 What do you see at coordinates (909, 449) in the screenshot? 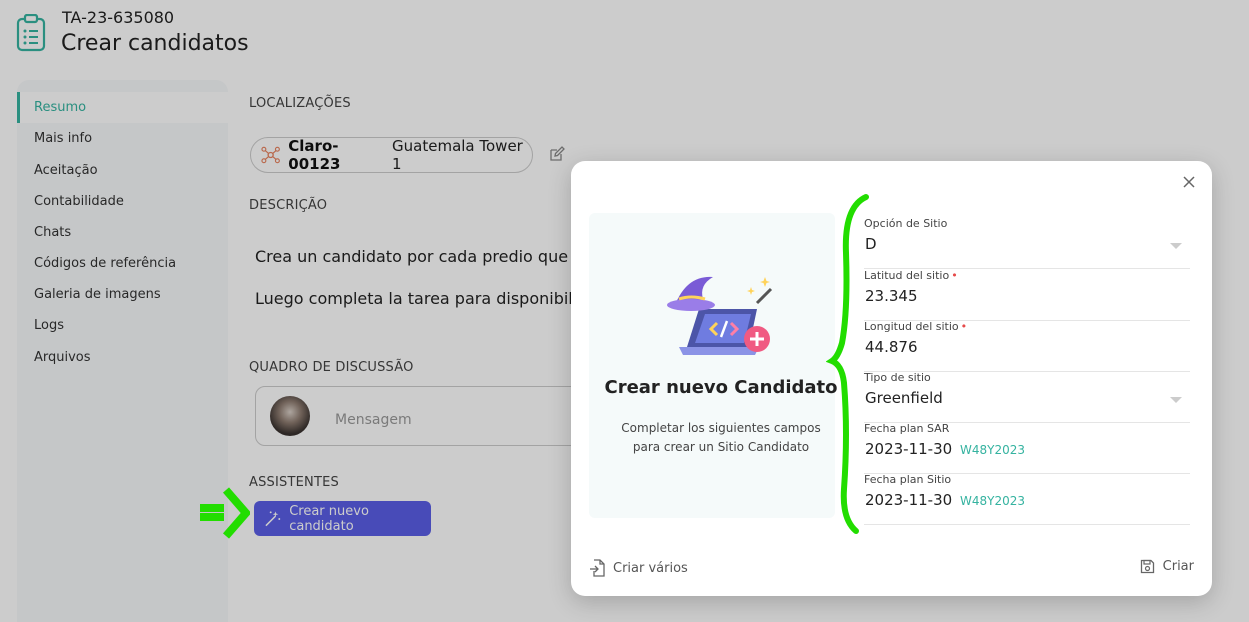
I see `sar-plan-date-value: 2023-11-30` at bounding box center [909, 449].